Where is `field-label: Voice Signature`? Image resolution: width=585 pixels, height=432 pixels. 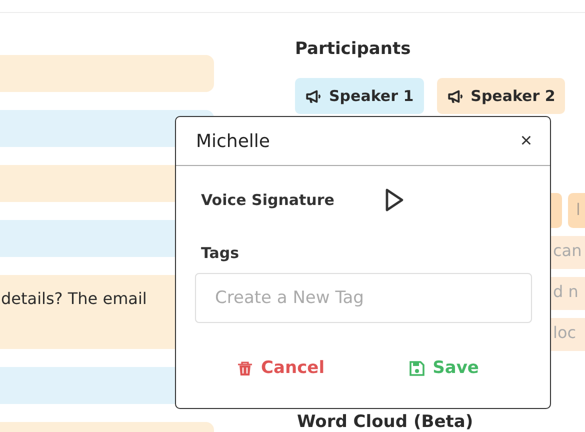 field-label: Voice Signature is located at coordinates (267, 200).